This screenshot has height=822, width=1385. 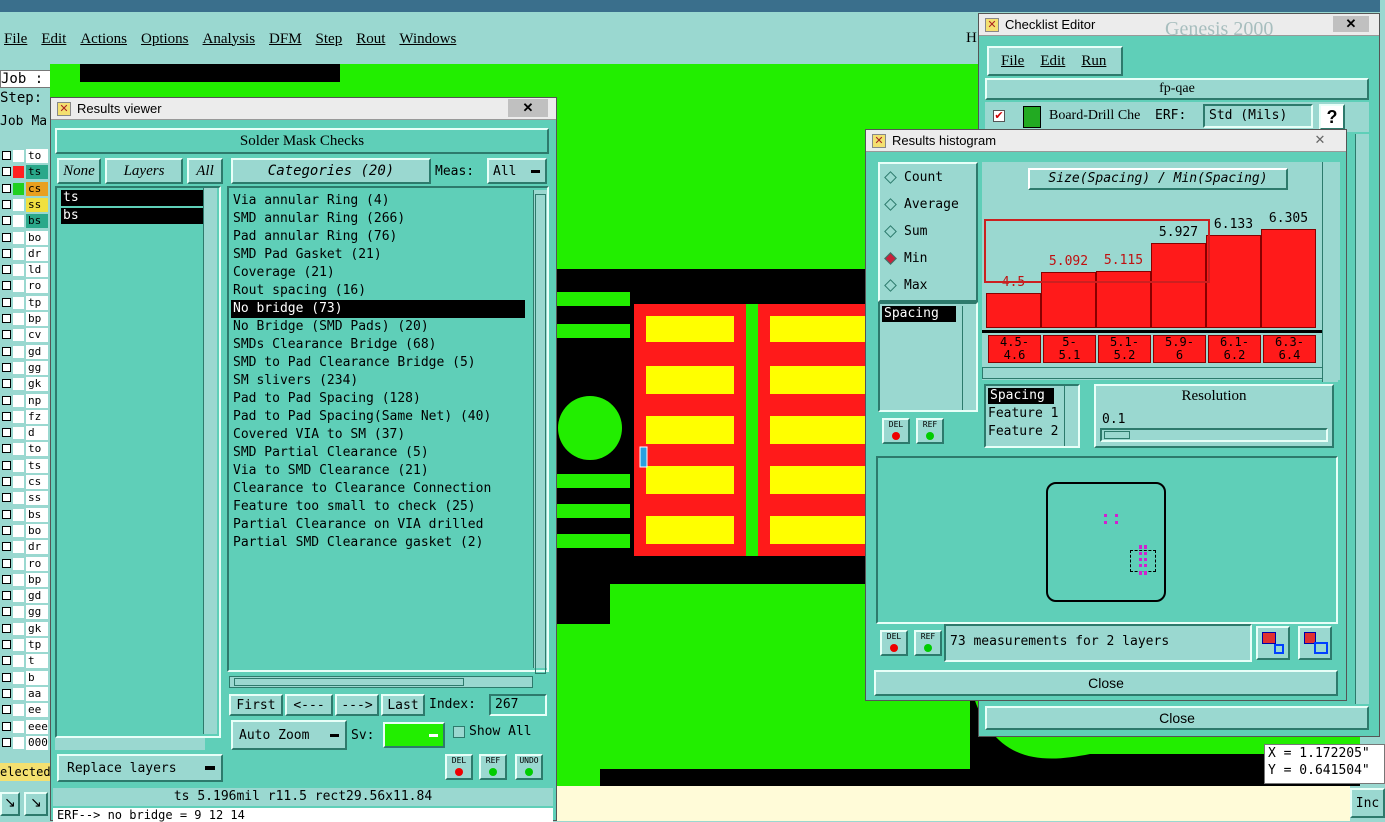 What do you see at coordinates (459, 767) in the screenshot?
I see `del-button: DEL` at bounding box center [459, 767].